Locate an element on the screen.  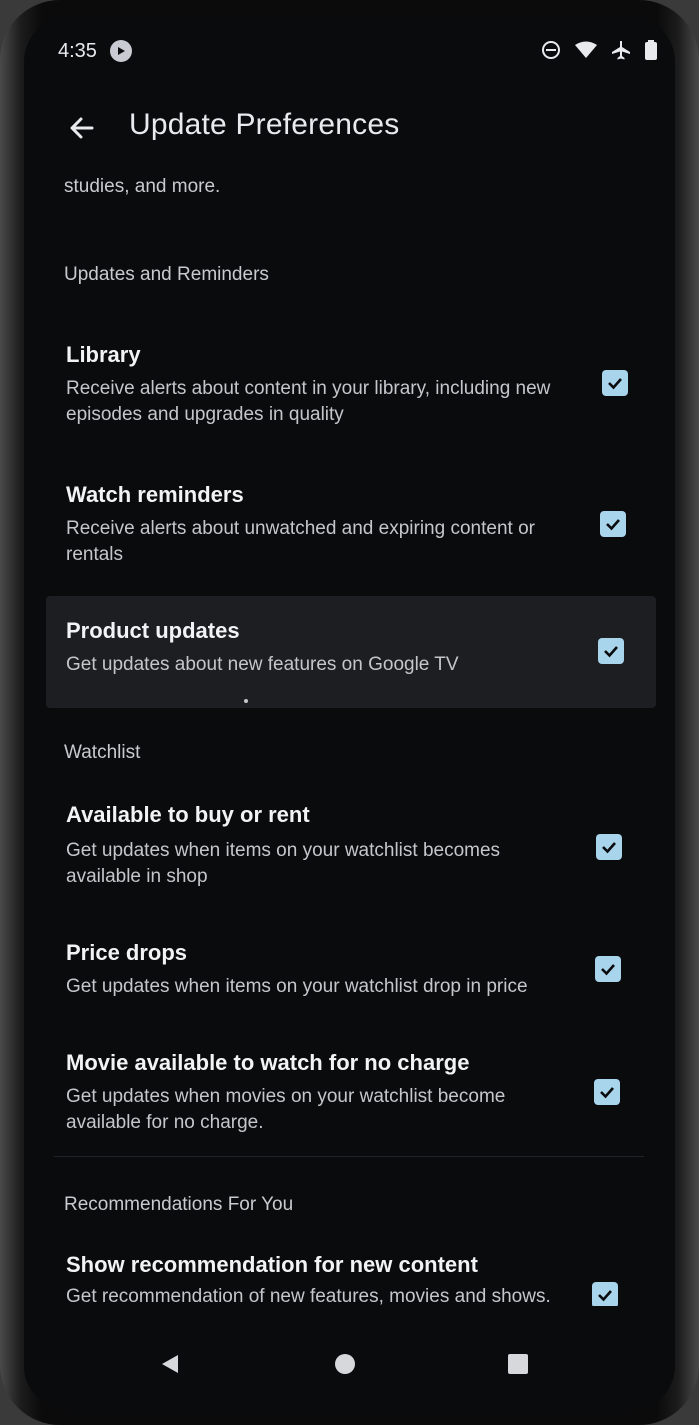
section-header-watchlist: Watchlist is located at coordinates (102, 752).